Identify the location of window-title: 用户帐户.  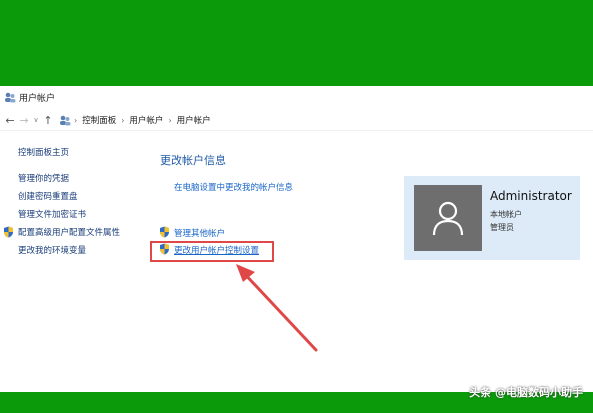
(37, 98).